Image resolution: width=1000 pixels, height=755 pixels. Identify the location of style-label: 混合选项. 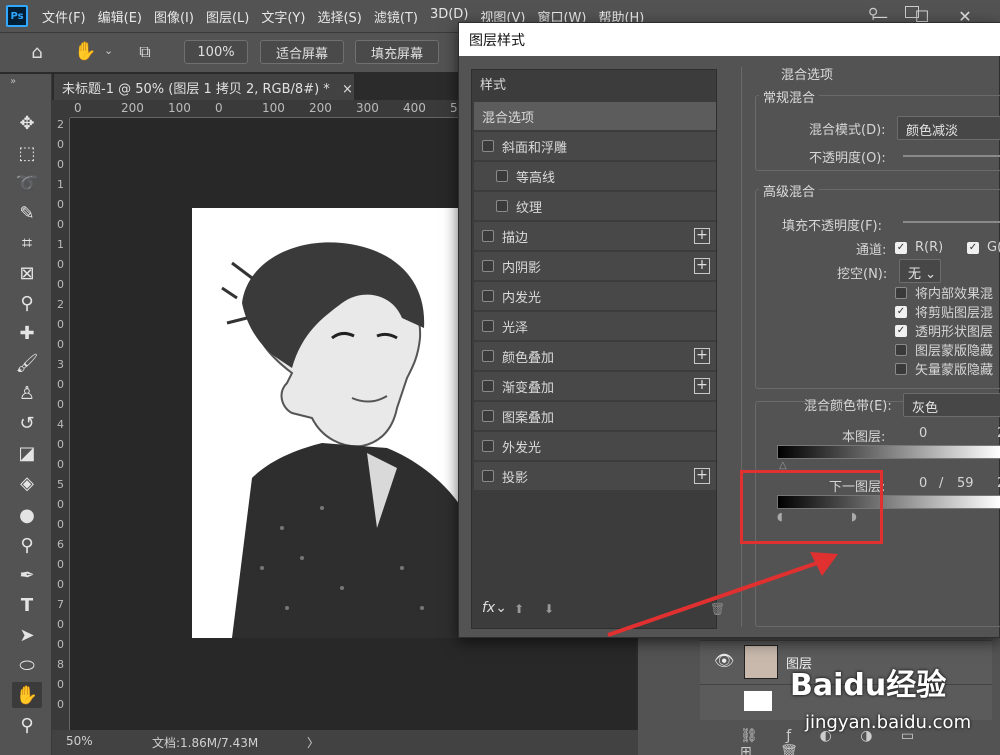
(508, 118).